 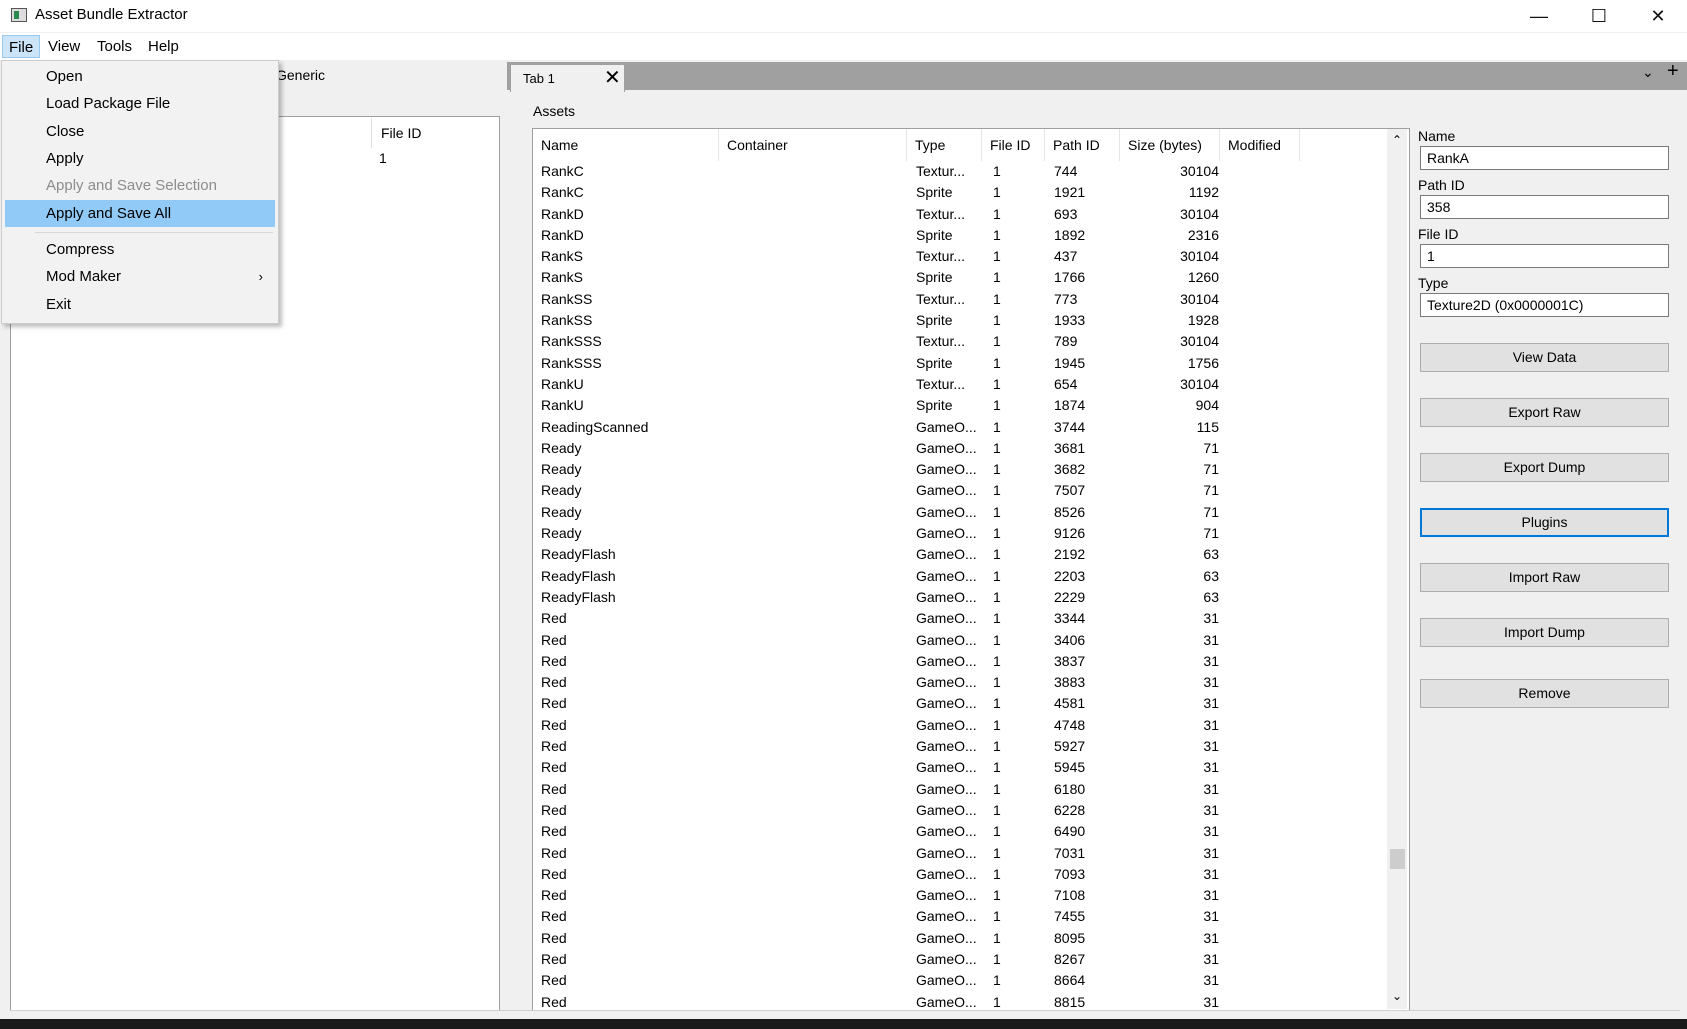 I want to click on menu-item-apply-and-save-all: Apply and Save All, so click(x=140, y=213).